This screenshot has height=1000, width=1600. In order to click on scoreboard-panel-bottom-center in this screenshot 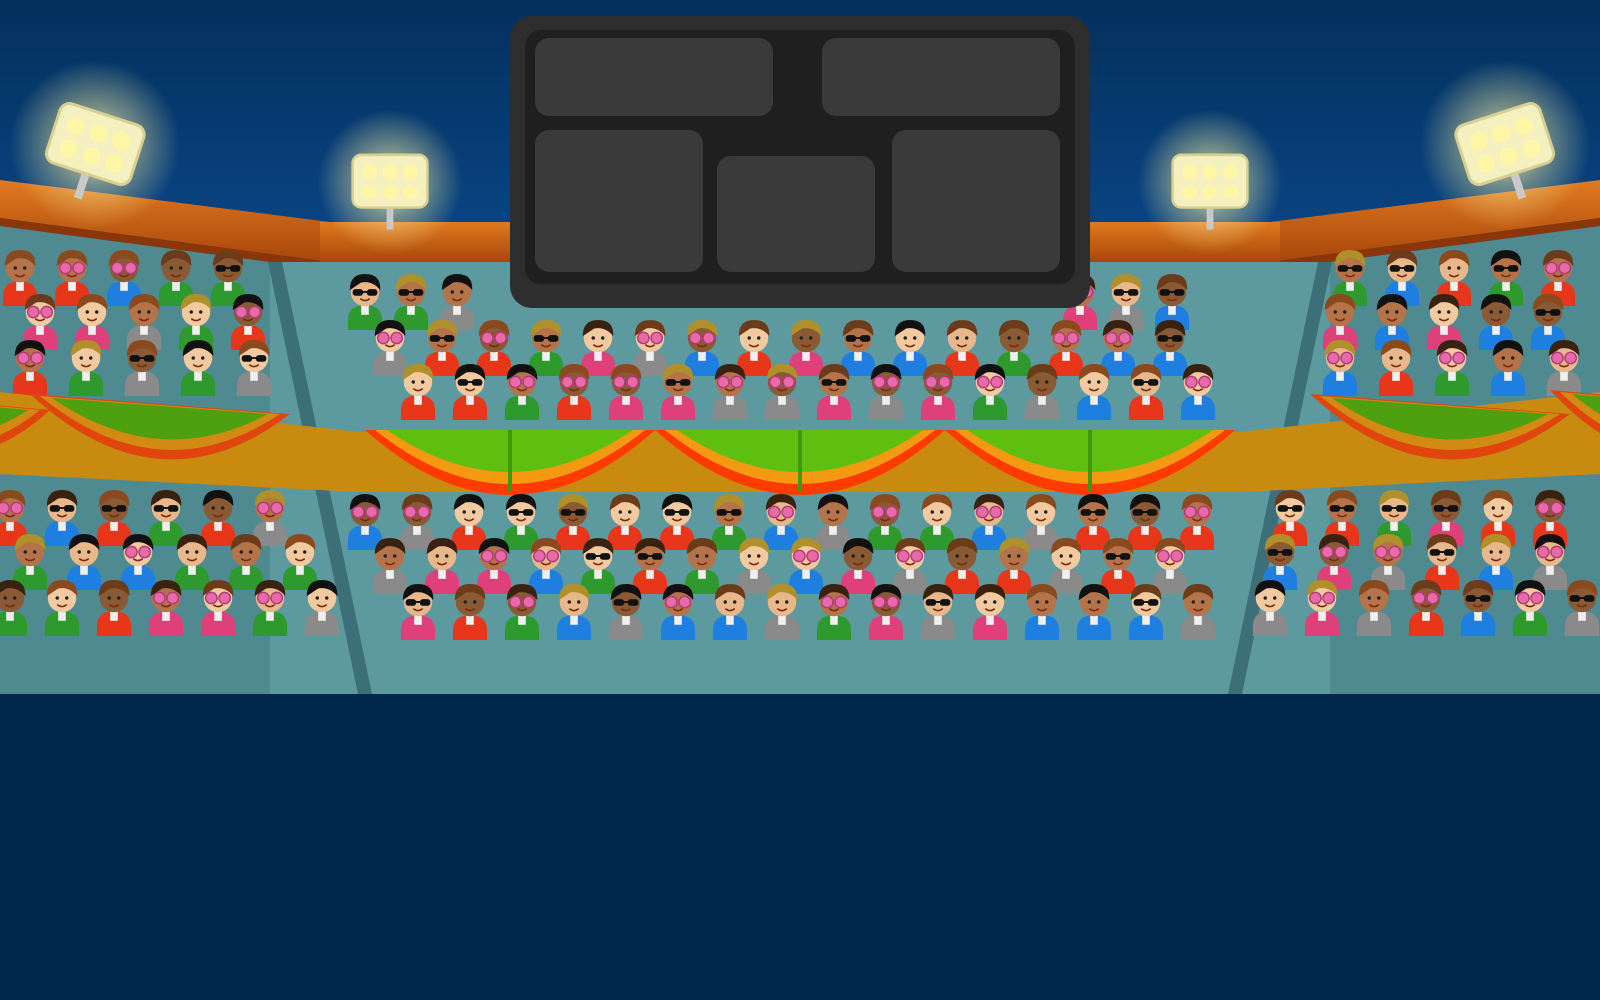, I will do `click(796, 214)`.